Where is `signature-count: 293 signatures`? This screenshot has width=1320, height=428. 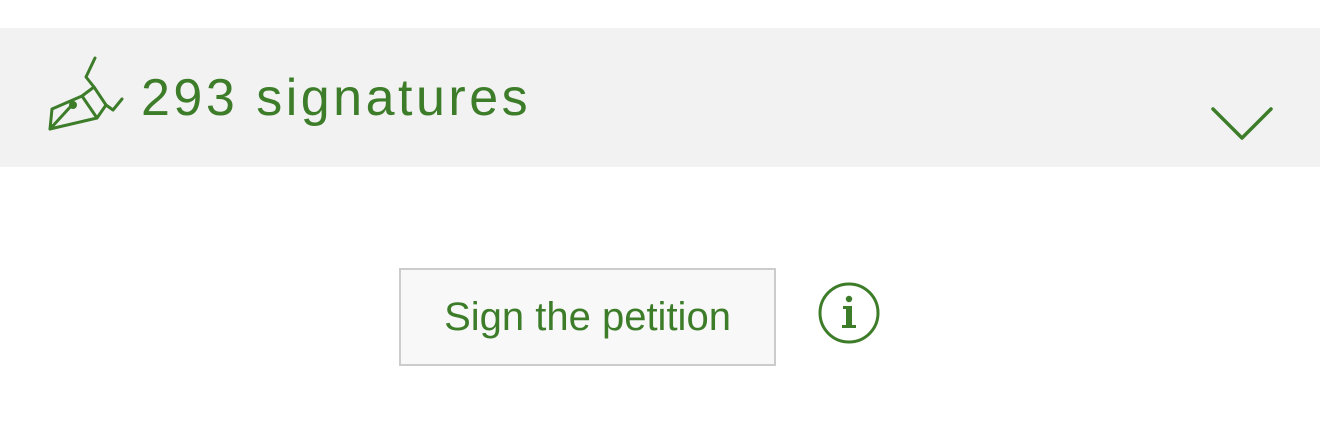 signature-count: 293 signatures is located at coordinates (336, 98).